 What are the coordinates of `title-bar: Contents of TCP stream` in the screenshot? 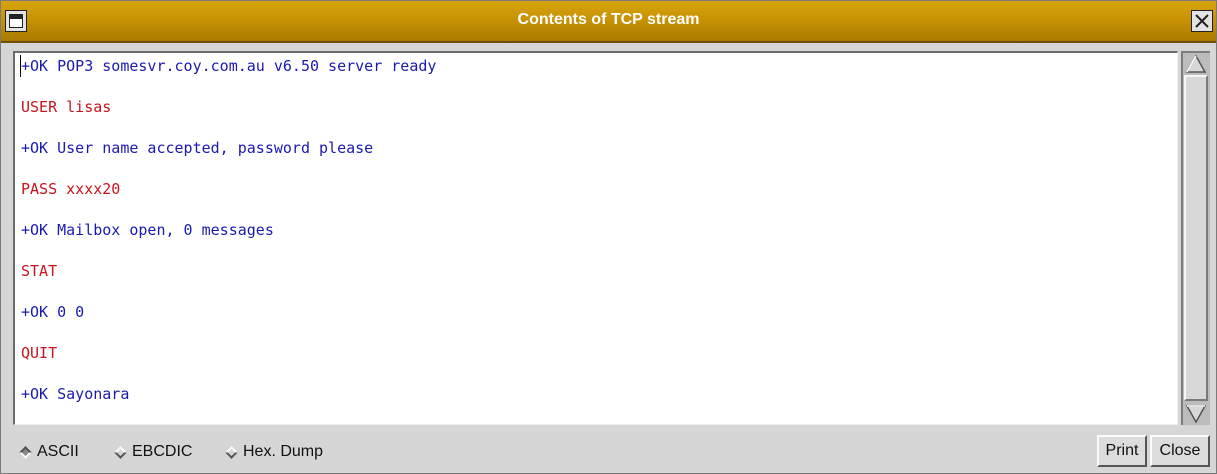 It's located at (608, 22).